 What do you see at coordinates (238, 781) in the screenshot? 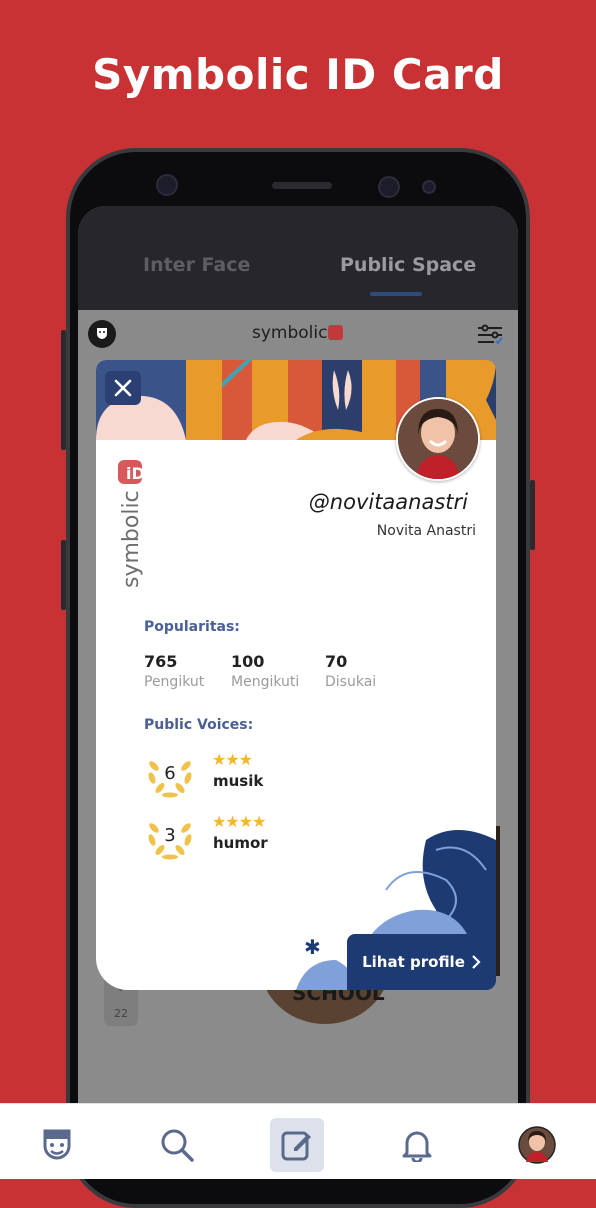
I see `voice-topic: musik` at bounding box center [238, 781].